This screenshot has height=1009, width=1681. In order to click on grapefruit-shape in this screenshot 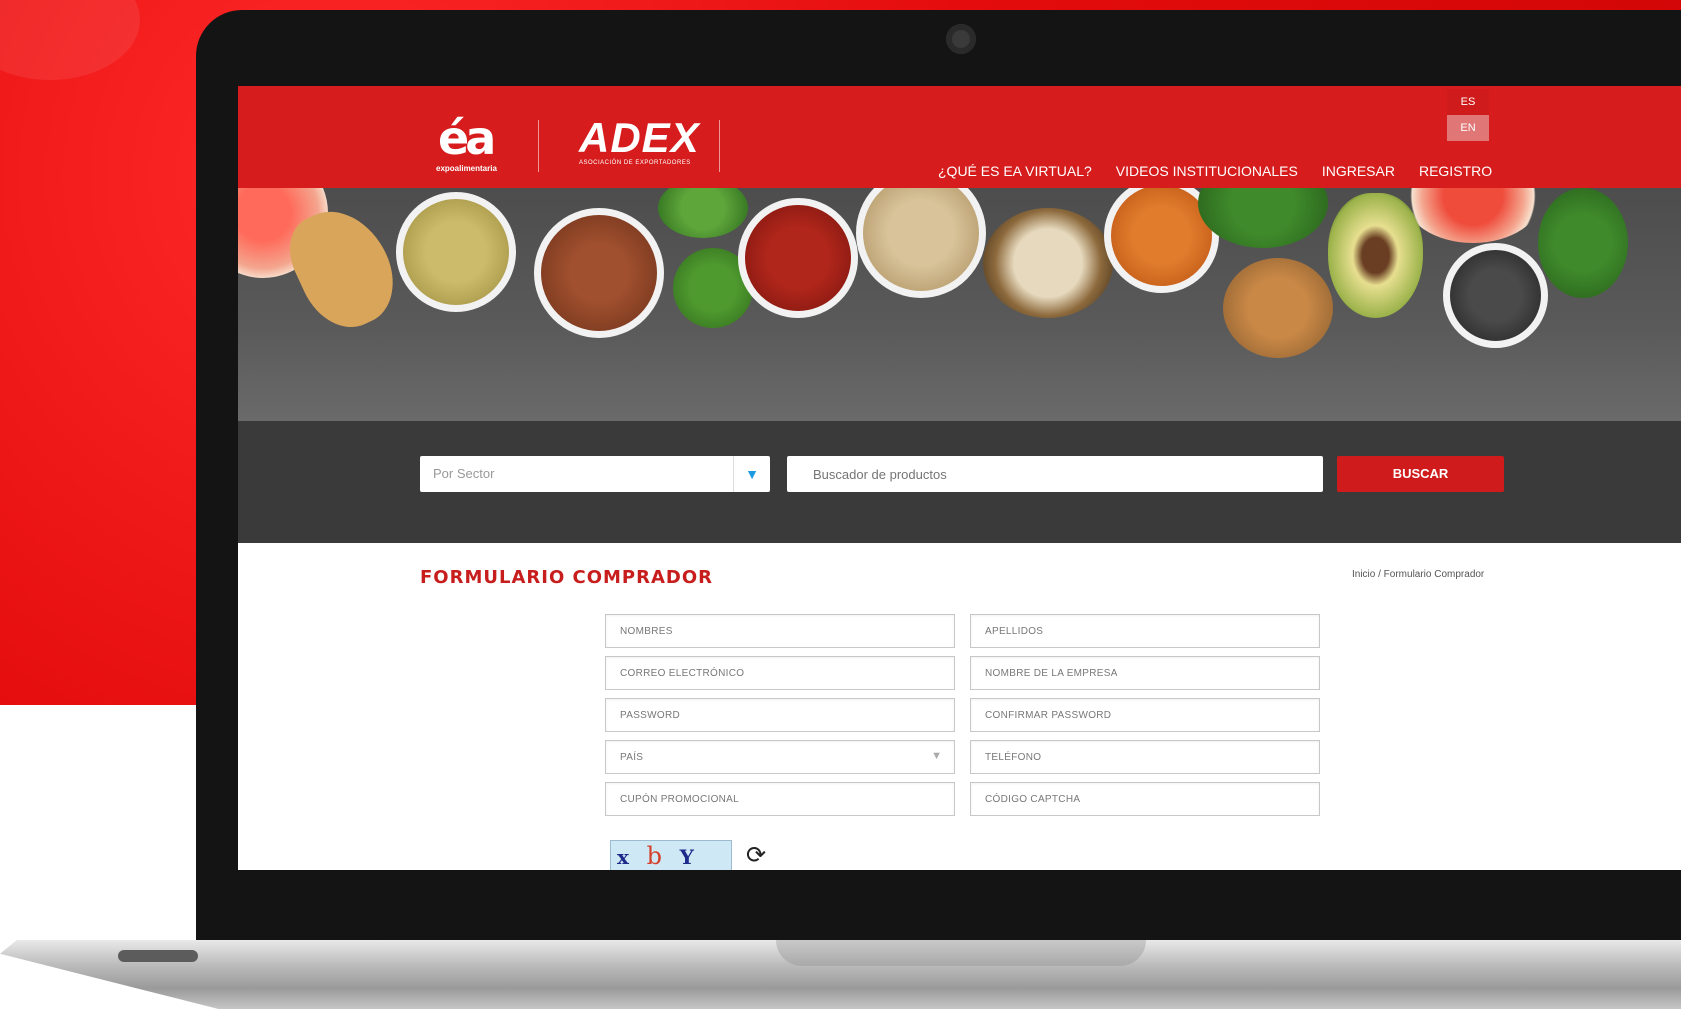, I will do `click(1473, 215)`.